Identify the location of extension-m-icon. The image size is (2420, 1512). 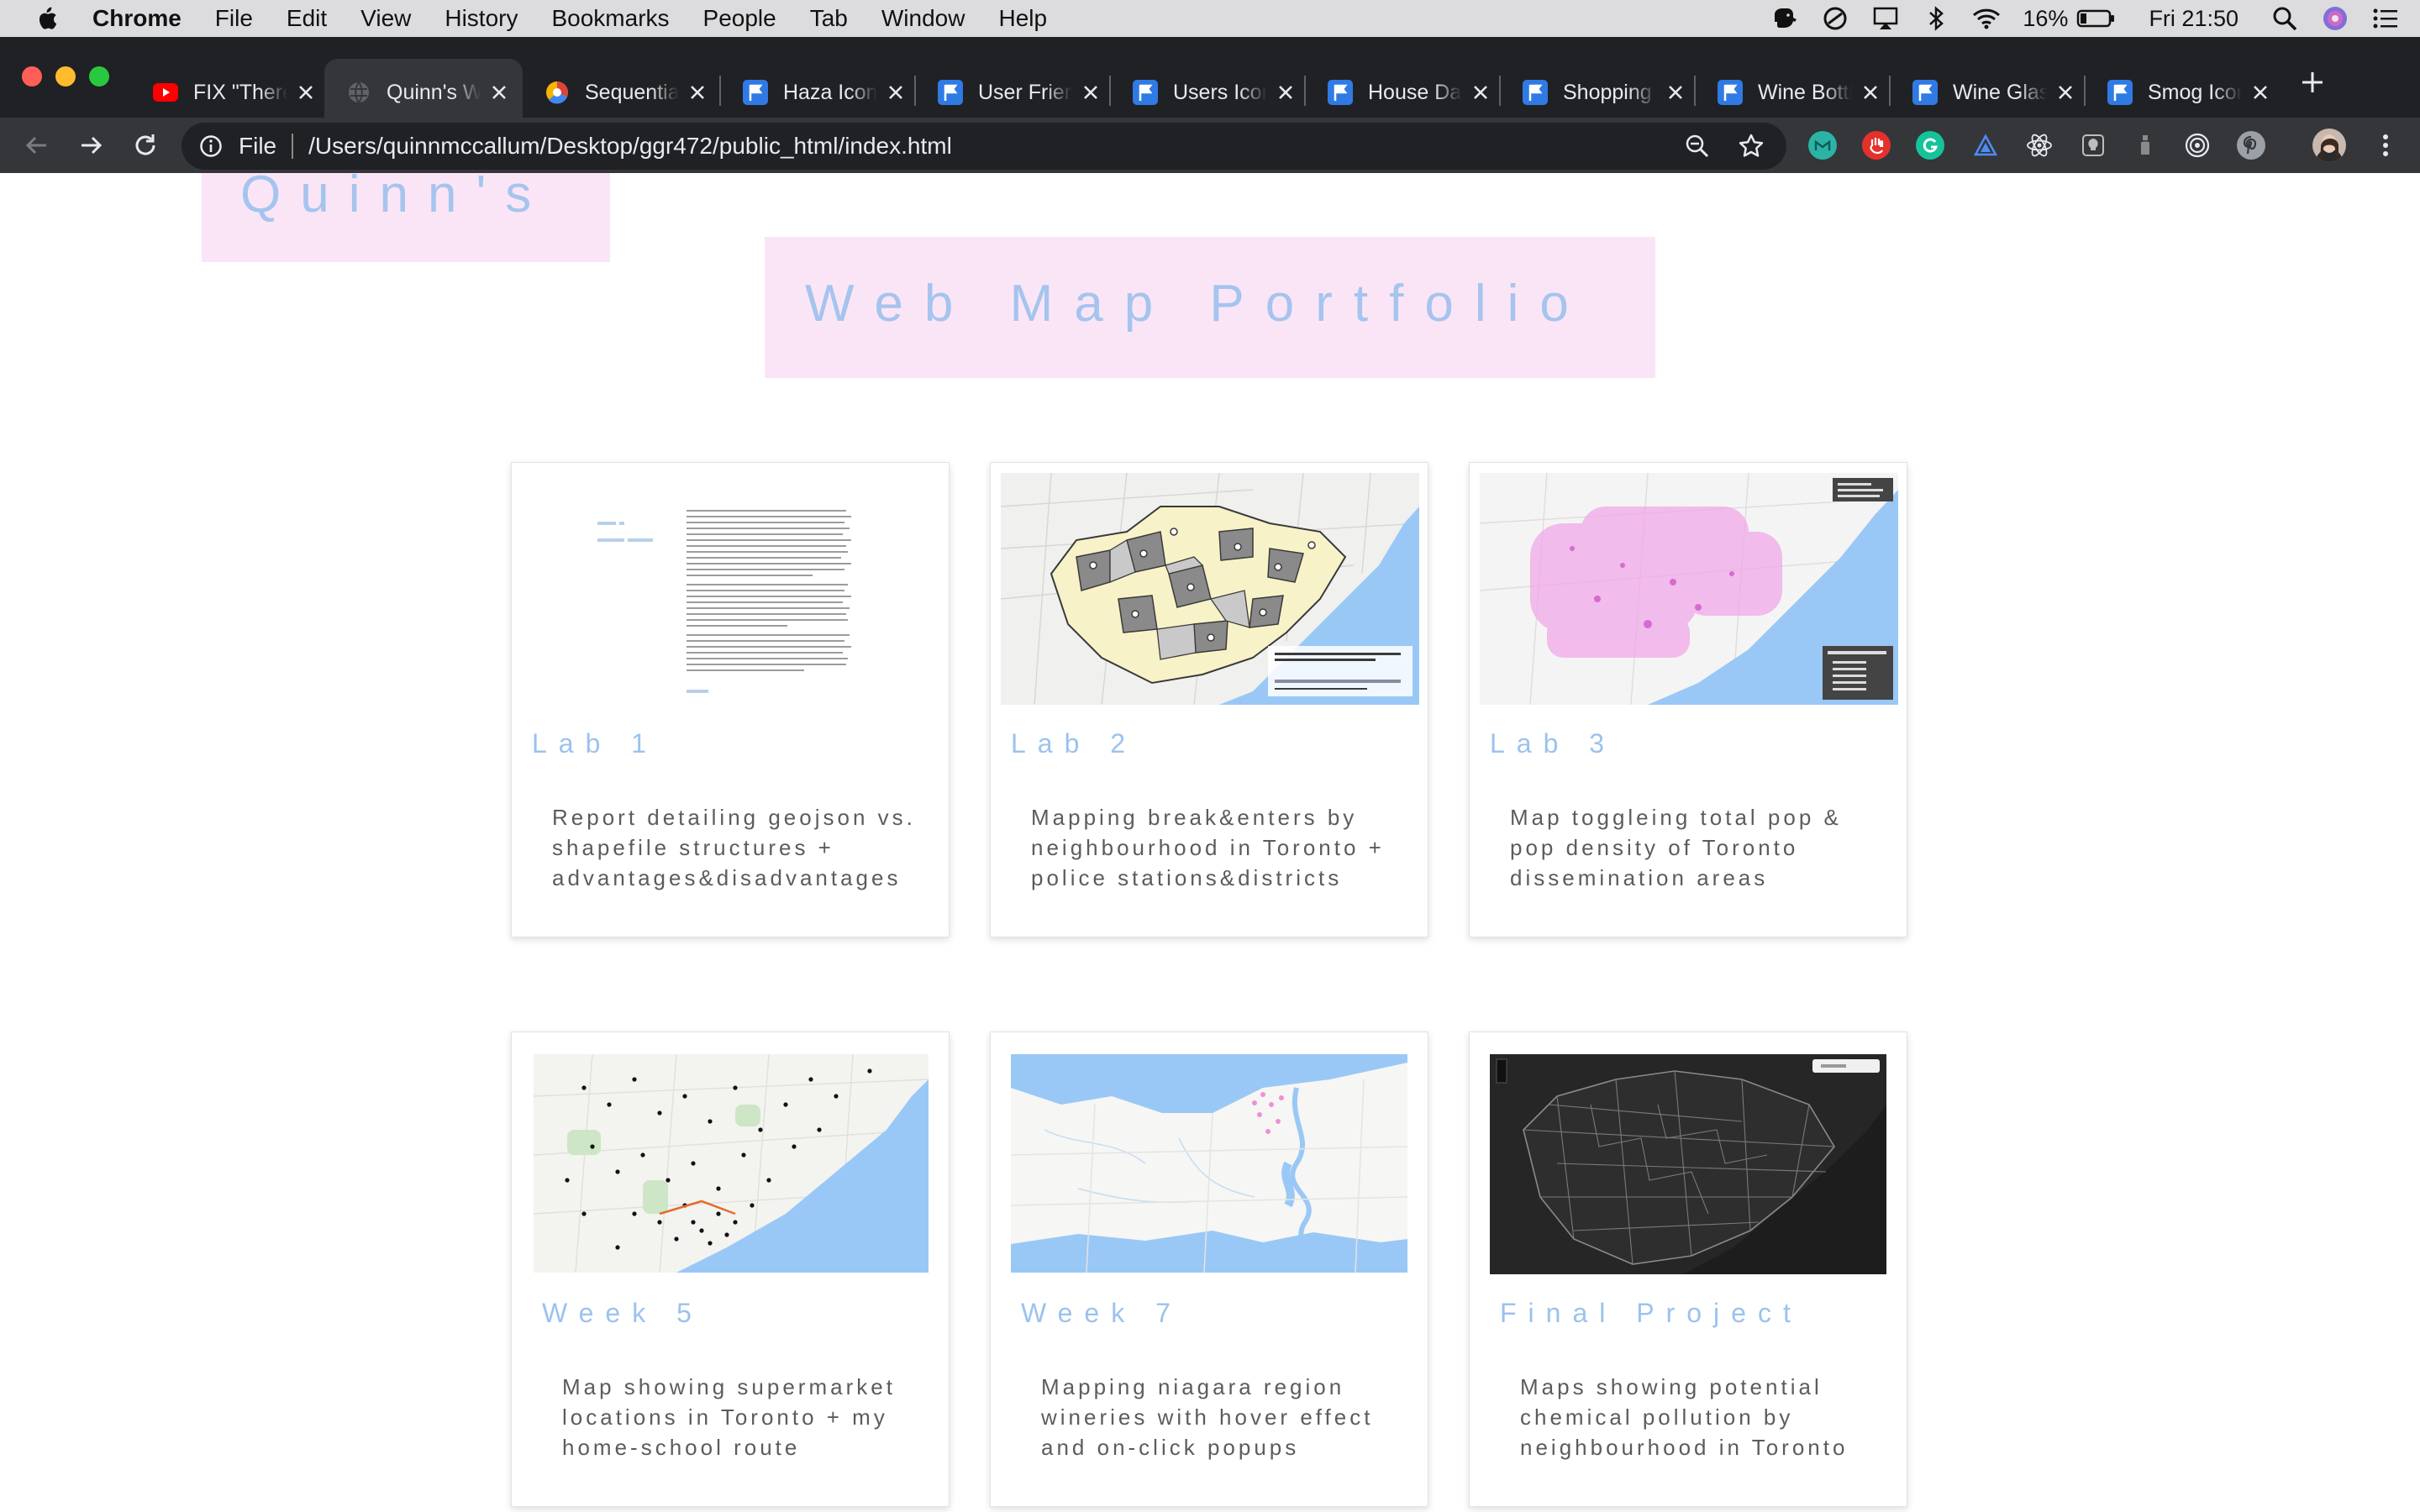
(1822, 145).